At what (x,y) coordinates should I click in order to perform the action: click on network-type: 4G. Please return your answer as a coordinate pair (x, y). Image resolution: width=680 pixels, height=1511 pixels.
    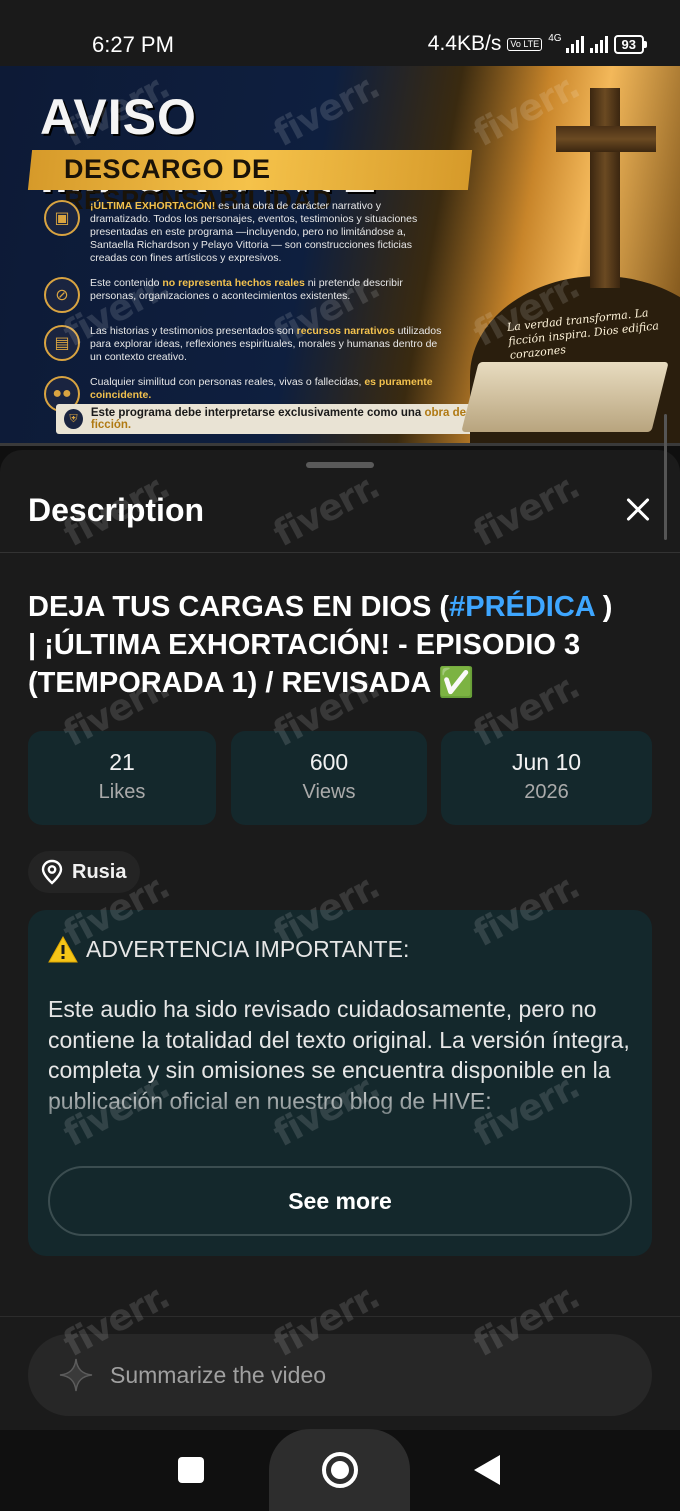
    Looking at the image, I should click on (555, 38).